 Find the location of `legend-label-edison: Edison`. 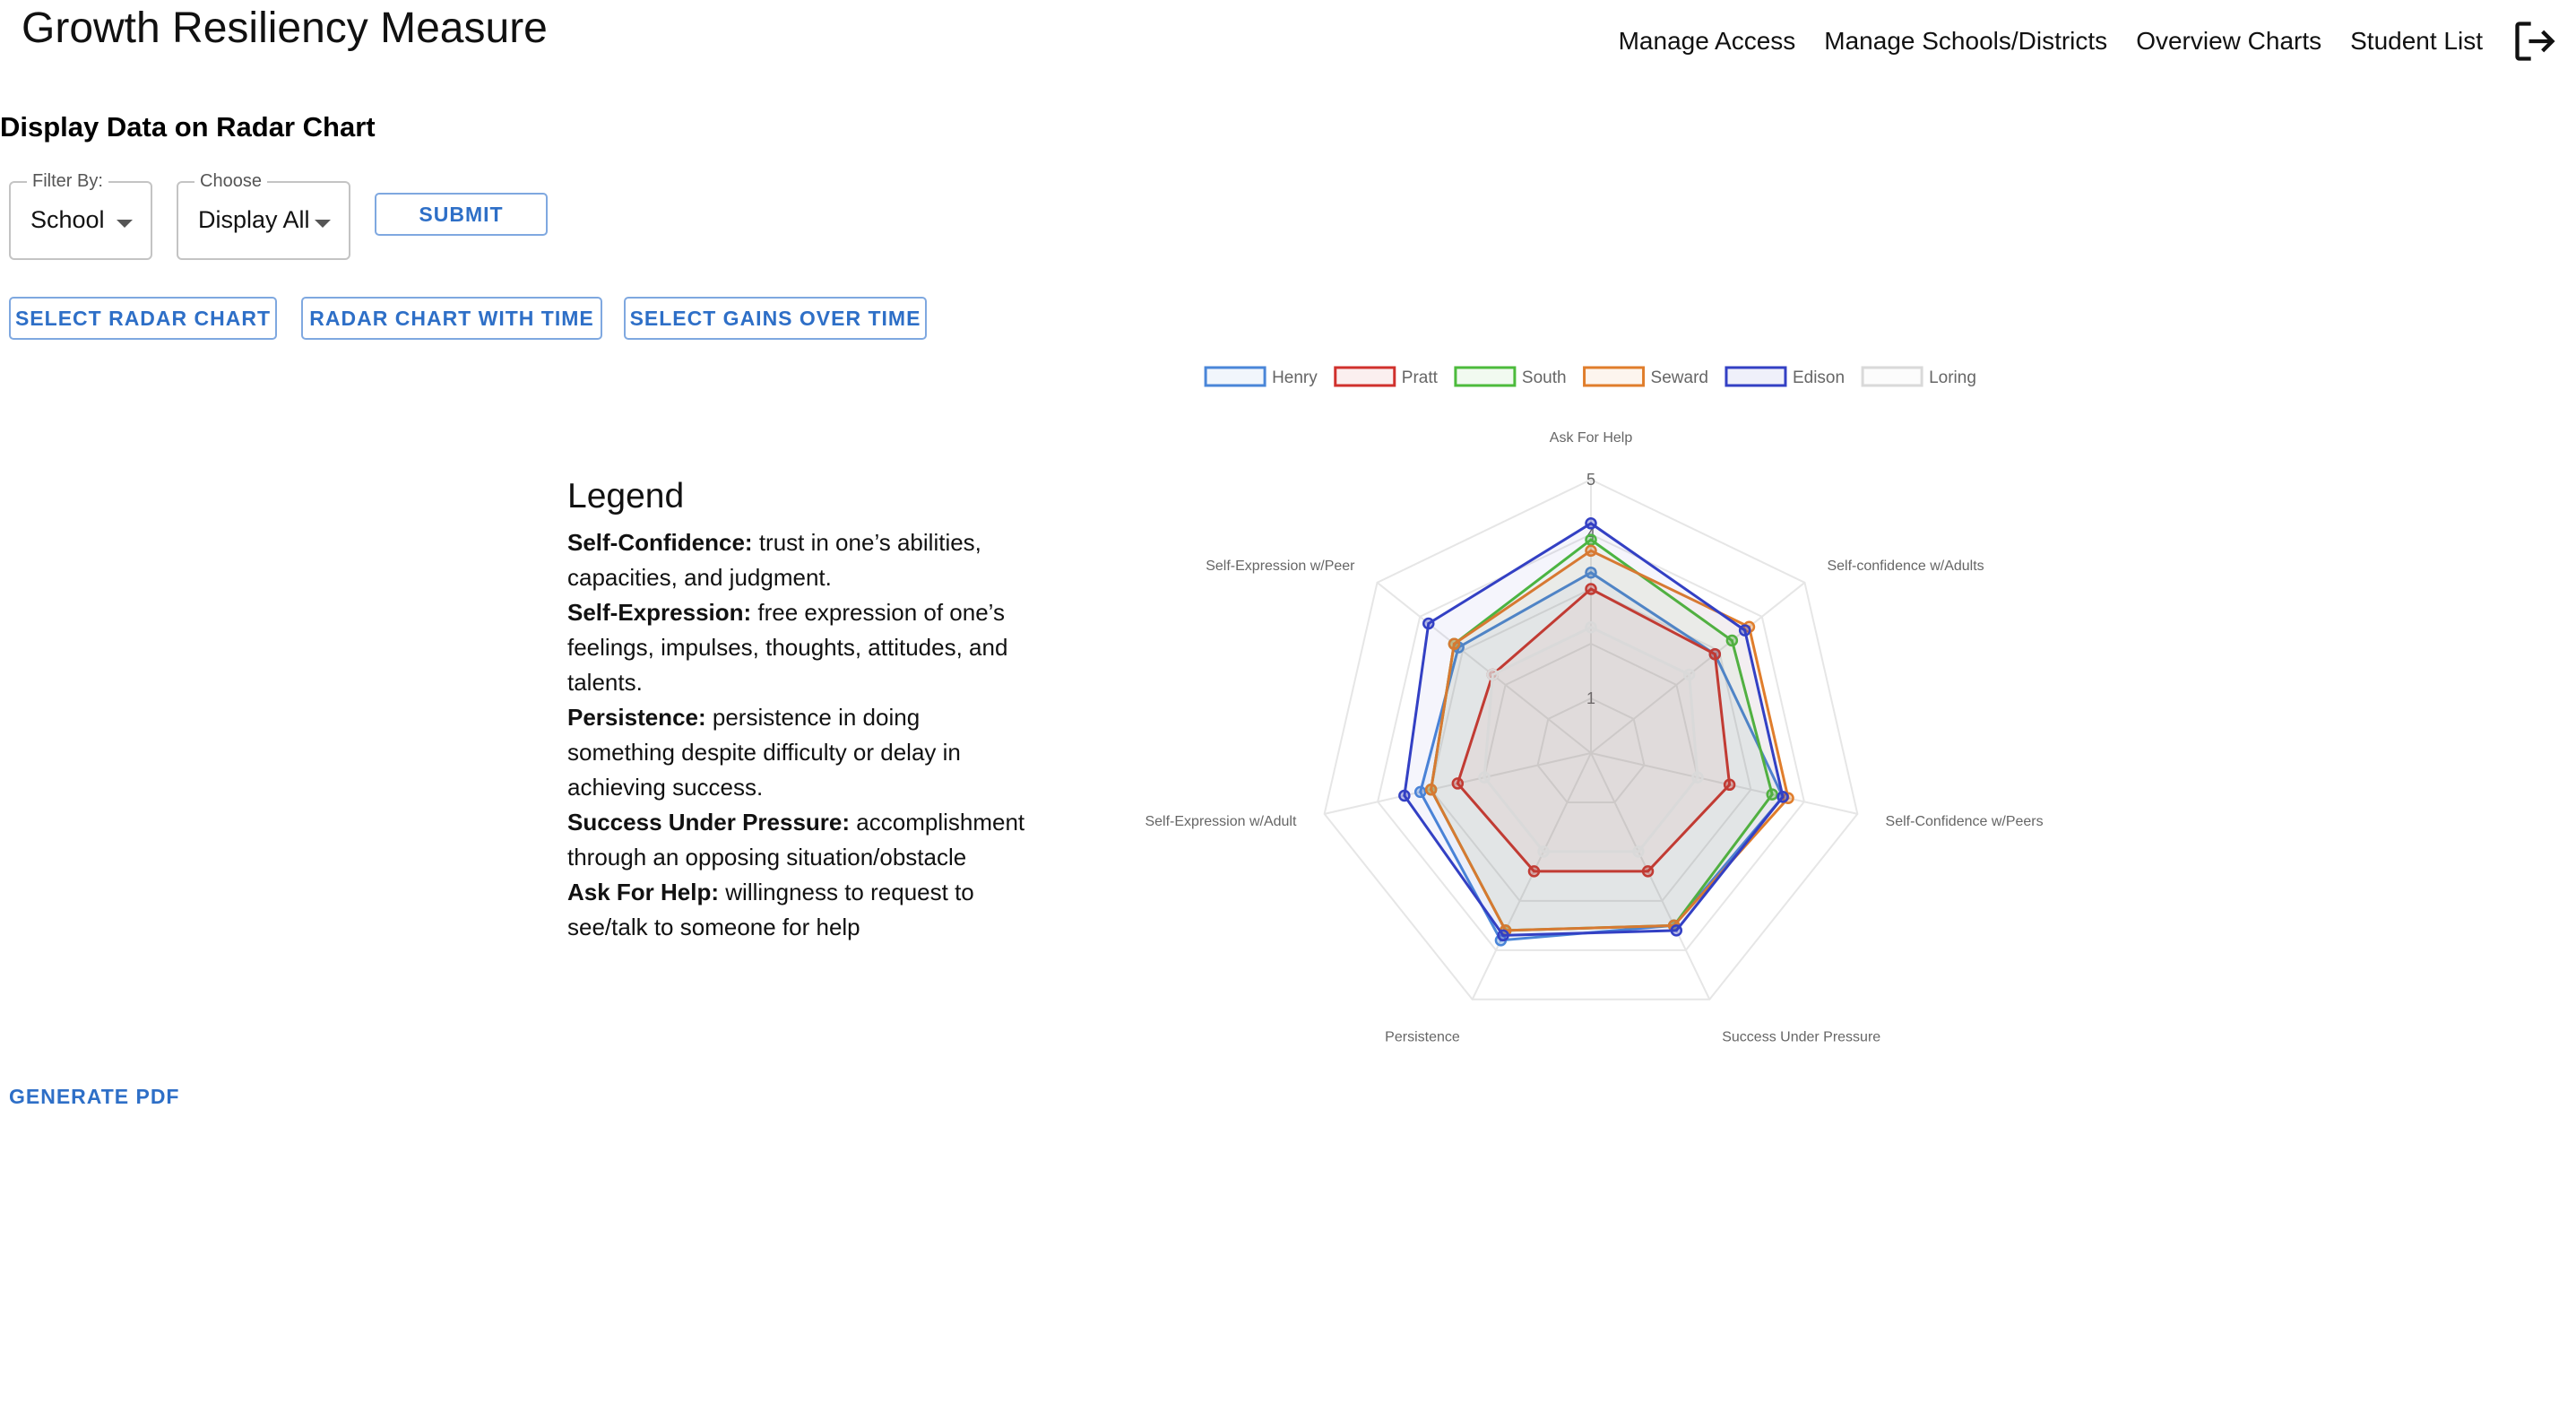

legend-label-edison: Edison is located at coordinates (1819, 377).